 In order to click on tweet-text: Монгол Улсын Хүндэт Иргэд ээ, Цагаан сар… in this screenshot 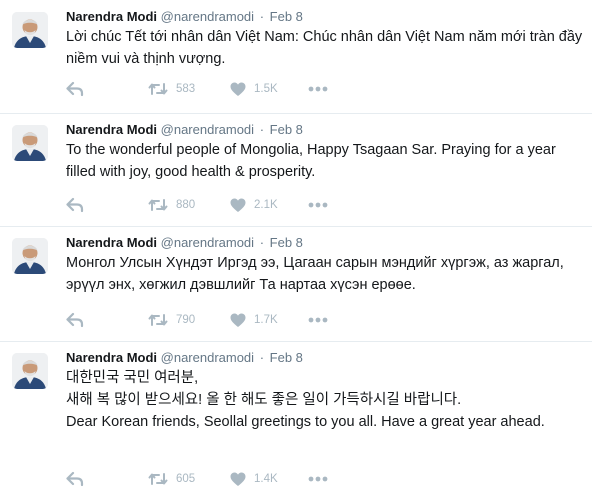, I will do `click(315, 274)`.